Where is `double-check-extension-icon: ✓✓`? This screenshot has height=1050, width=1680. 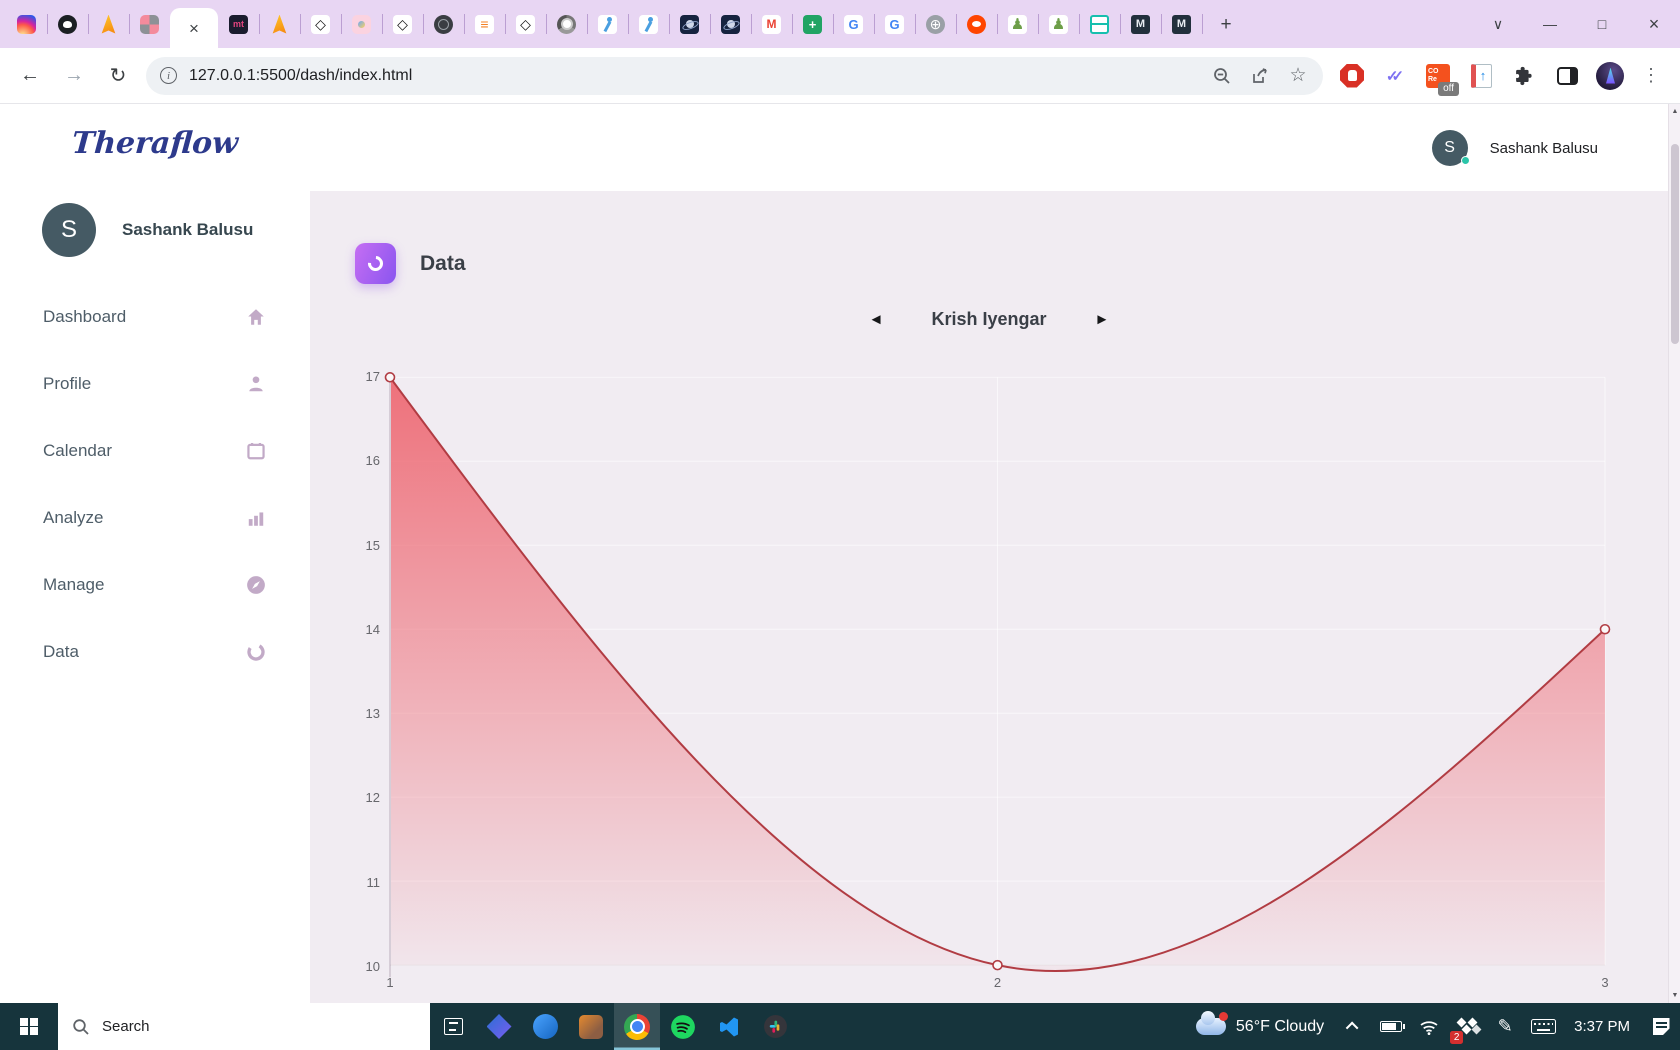
double-check-extension-icon: ✓✓ is located at coordinates (1395, 76).